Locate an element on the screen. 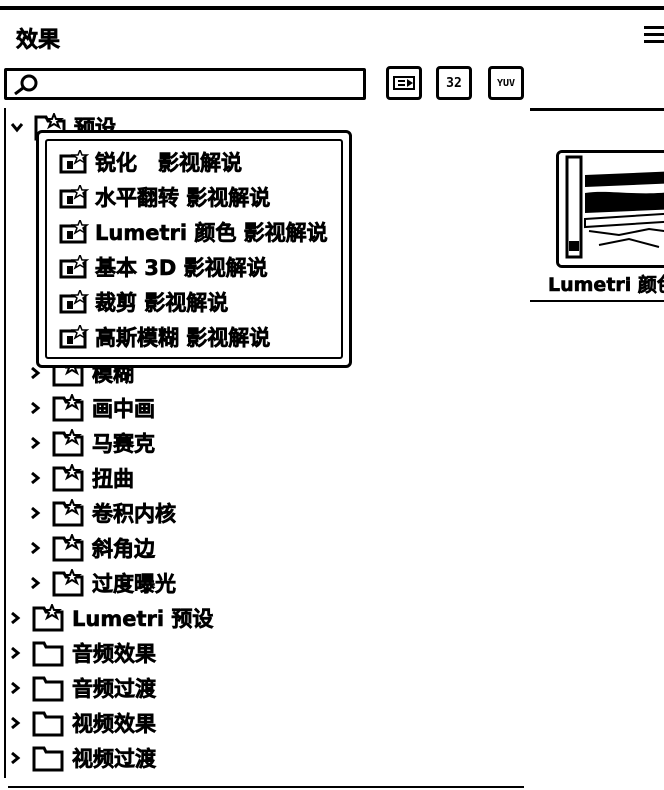 This screenshot has height=790, width=664. tree-item-label: 音频过渡 is located at coordinates (114, 689).